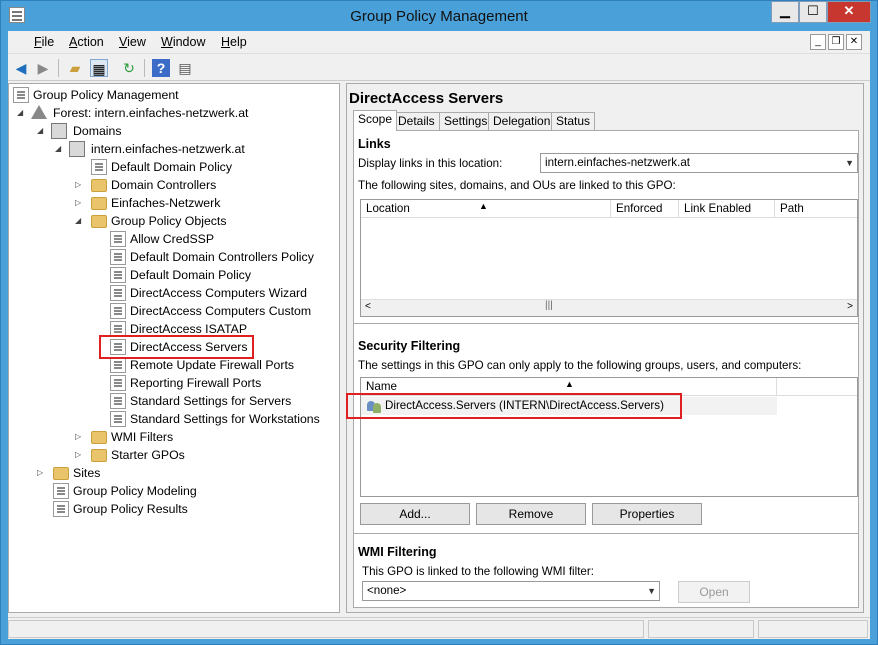  What do you see at coordinates (99, 455) in the screenshot?
I see `starter-folder-icon` at bounding box center [99, 455].